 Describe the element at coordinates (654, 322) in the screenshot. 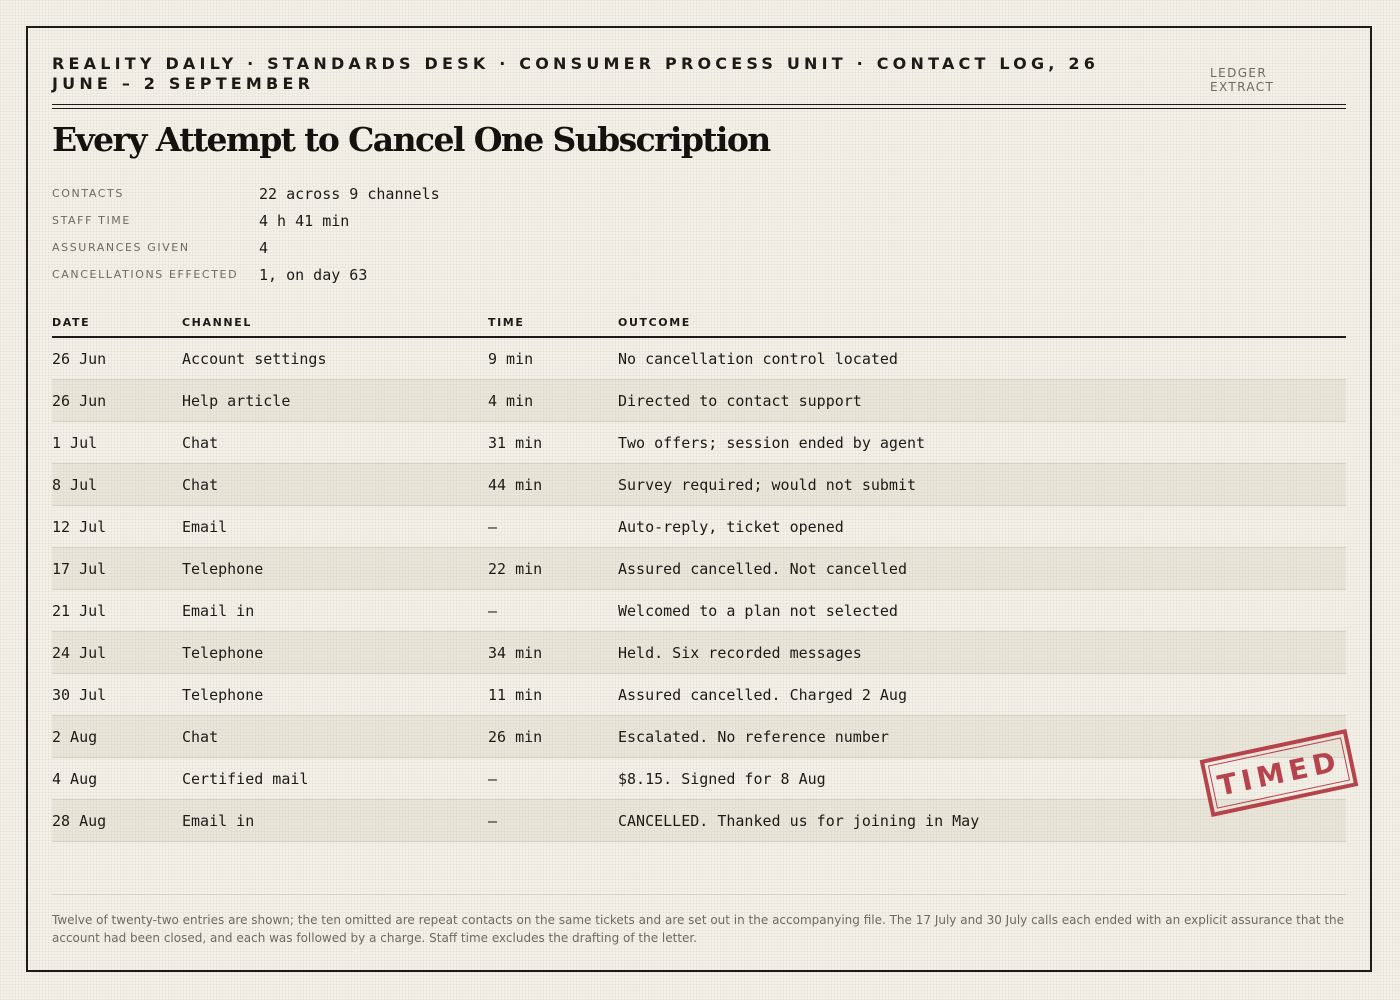

I see `column-header-outcome: OUTCOME` at that location.